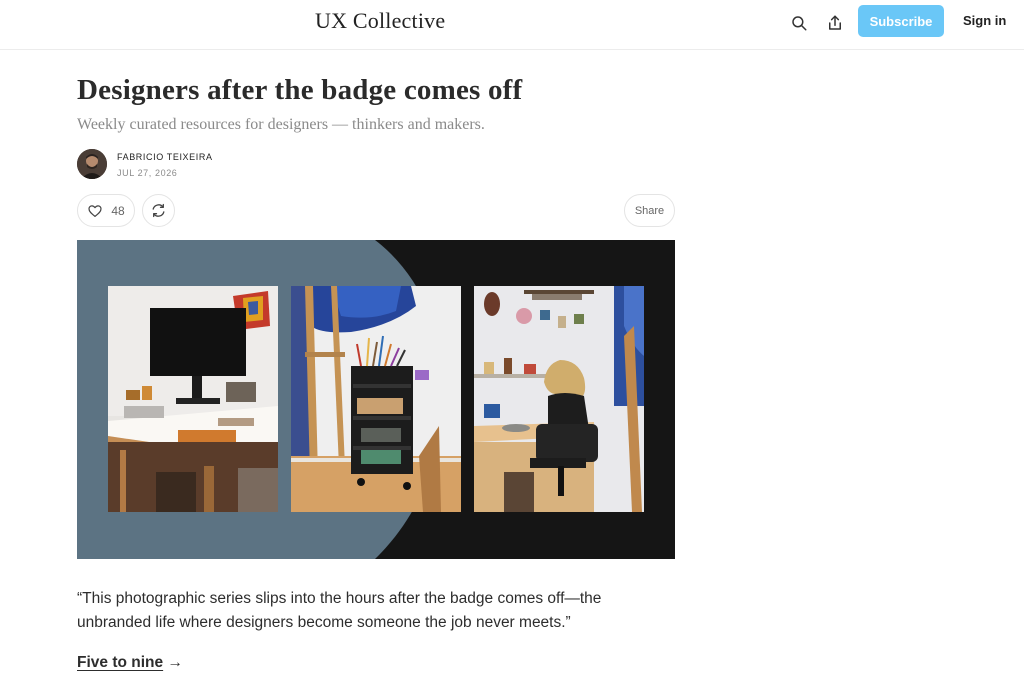 The width and height of the screenshot is (1024, 689). Describe the element at coordinates (165, 157) in the screenshot. I see `author-name: FABRICIO TEIXEIRA` at that location.